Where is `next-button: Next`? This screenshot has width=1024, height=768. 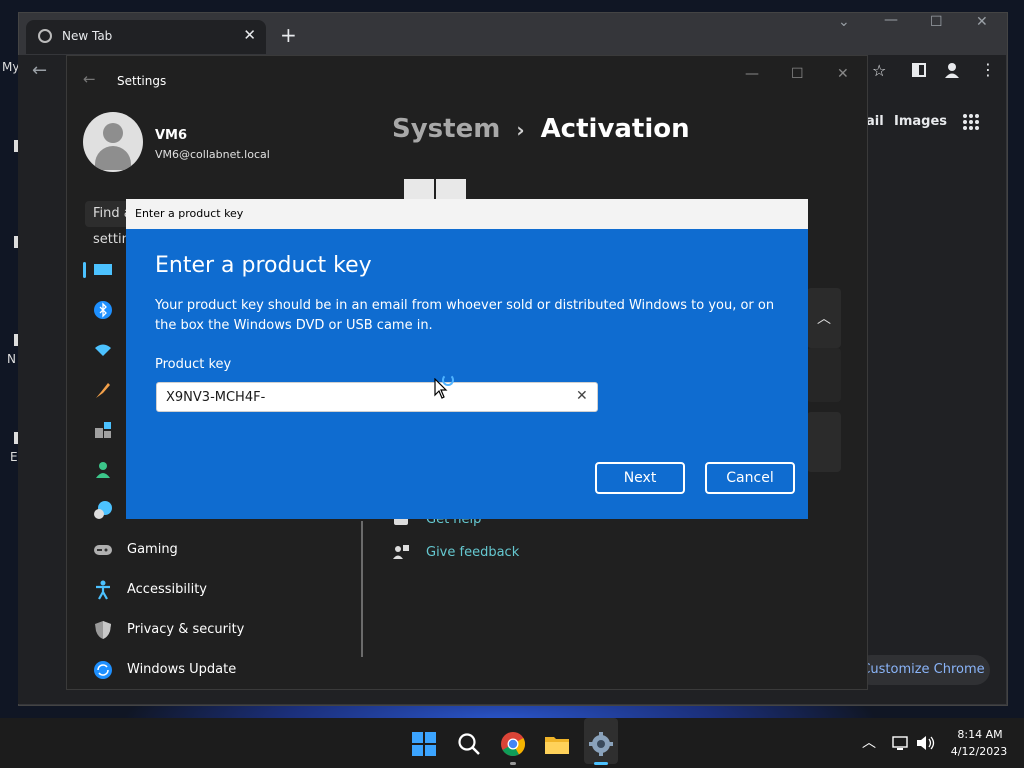 next-button: Next is located at coordinates (640, 478).